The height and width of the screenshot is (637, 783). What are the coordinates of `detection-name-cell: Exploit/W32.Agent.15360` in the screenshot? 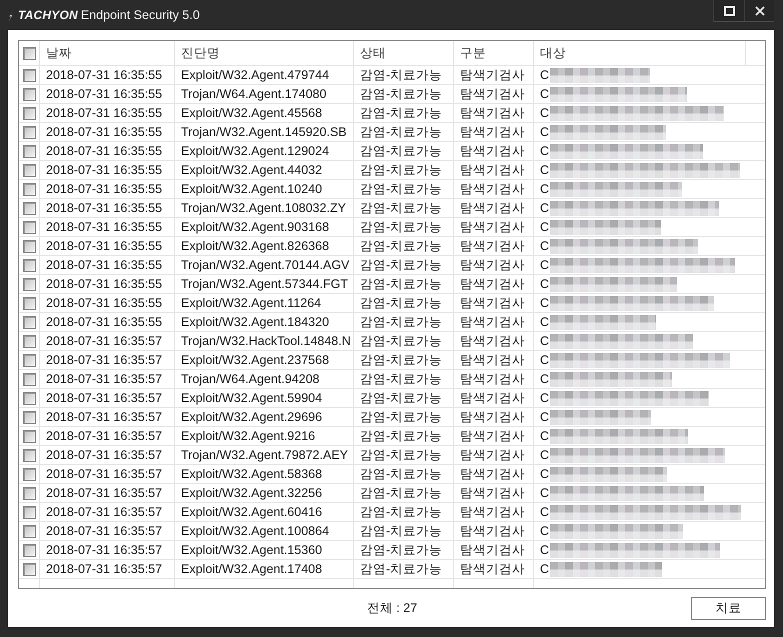 It's located at (264, 550).